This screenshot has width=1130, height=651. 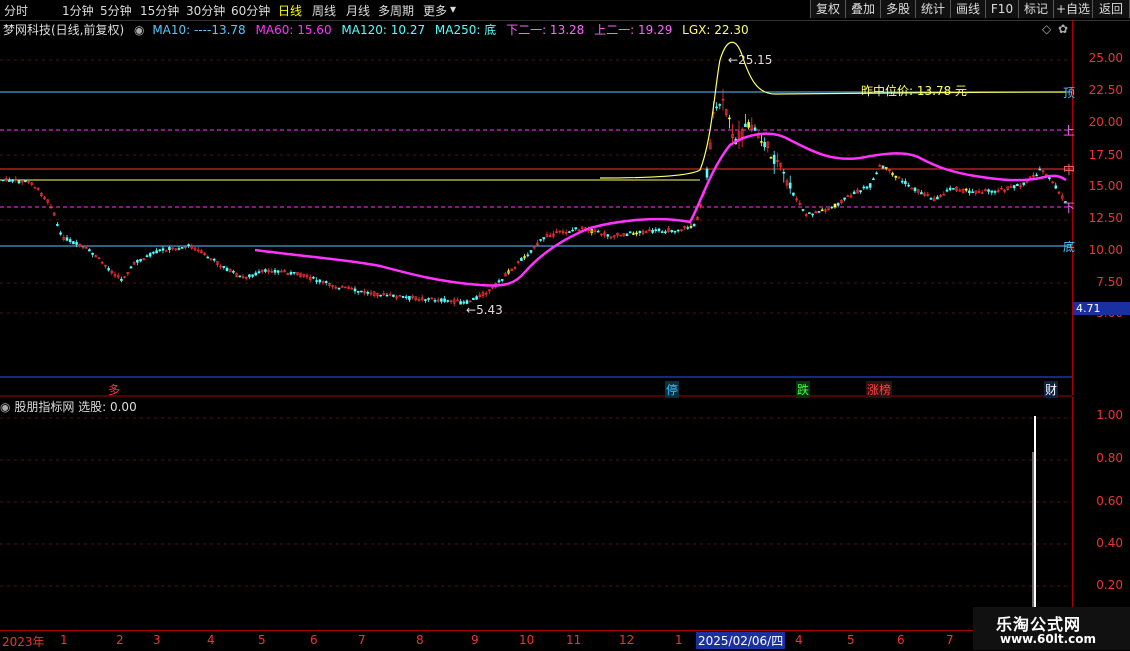 I want to click on price-label: 10.00, so click(x=1105, y=250).